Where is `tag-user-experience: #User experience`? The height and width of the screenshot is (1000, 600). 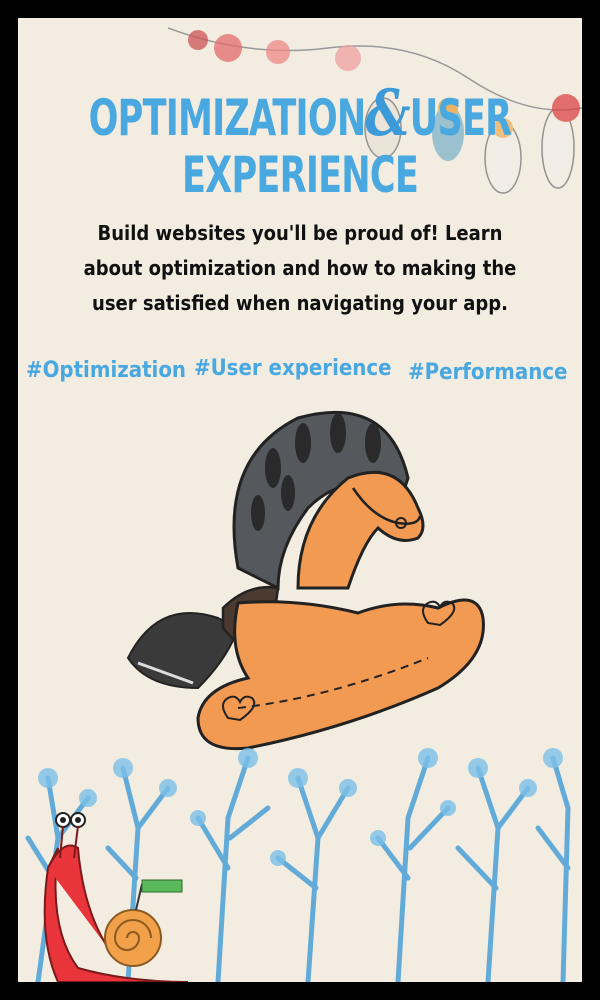
tag-user-experience: #User experience is located at coordinates (293, 368).